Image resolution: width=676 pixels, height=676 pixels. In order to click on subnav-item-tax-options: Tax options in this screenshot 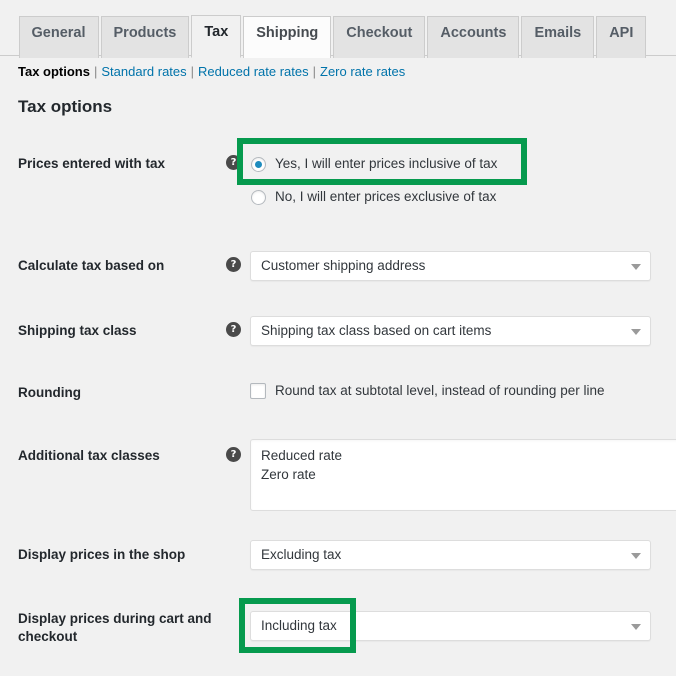, I will do `click(54, 71)`.